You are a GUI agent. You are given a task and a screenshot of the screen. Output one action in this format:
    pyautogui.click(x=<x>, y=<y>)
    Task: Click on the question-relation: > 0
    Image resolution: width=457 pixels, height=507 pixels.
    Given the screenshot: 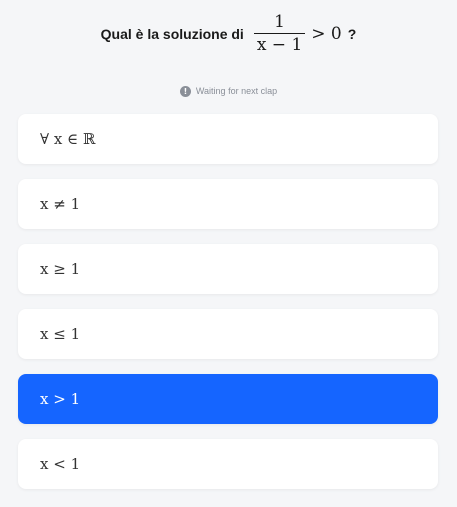 What is the action you would take?
    pyautogui.click(x=326, y=34)
    